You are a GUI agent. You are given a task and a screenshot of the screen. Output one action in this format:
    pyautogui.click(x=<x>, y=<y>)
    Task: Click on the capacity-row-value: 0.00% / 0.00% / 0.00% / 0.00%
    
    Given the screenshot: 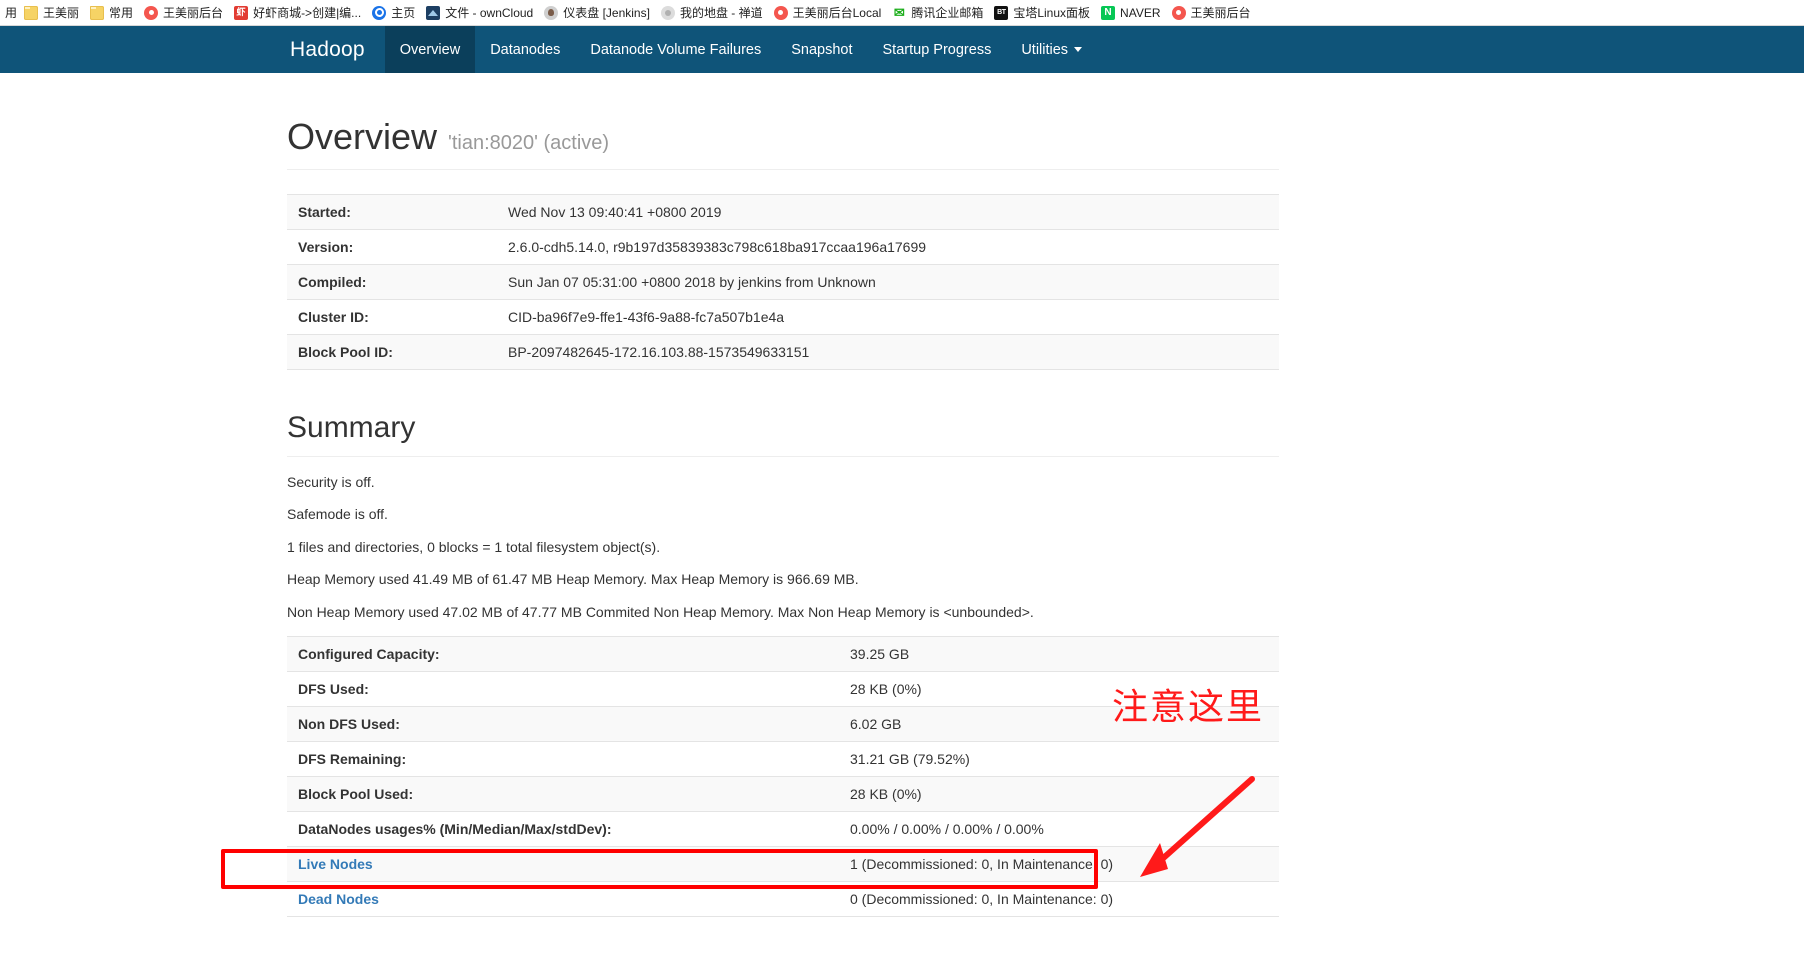 What is the action you would take?
    pyautogui.click(x=947, y=829)
    